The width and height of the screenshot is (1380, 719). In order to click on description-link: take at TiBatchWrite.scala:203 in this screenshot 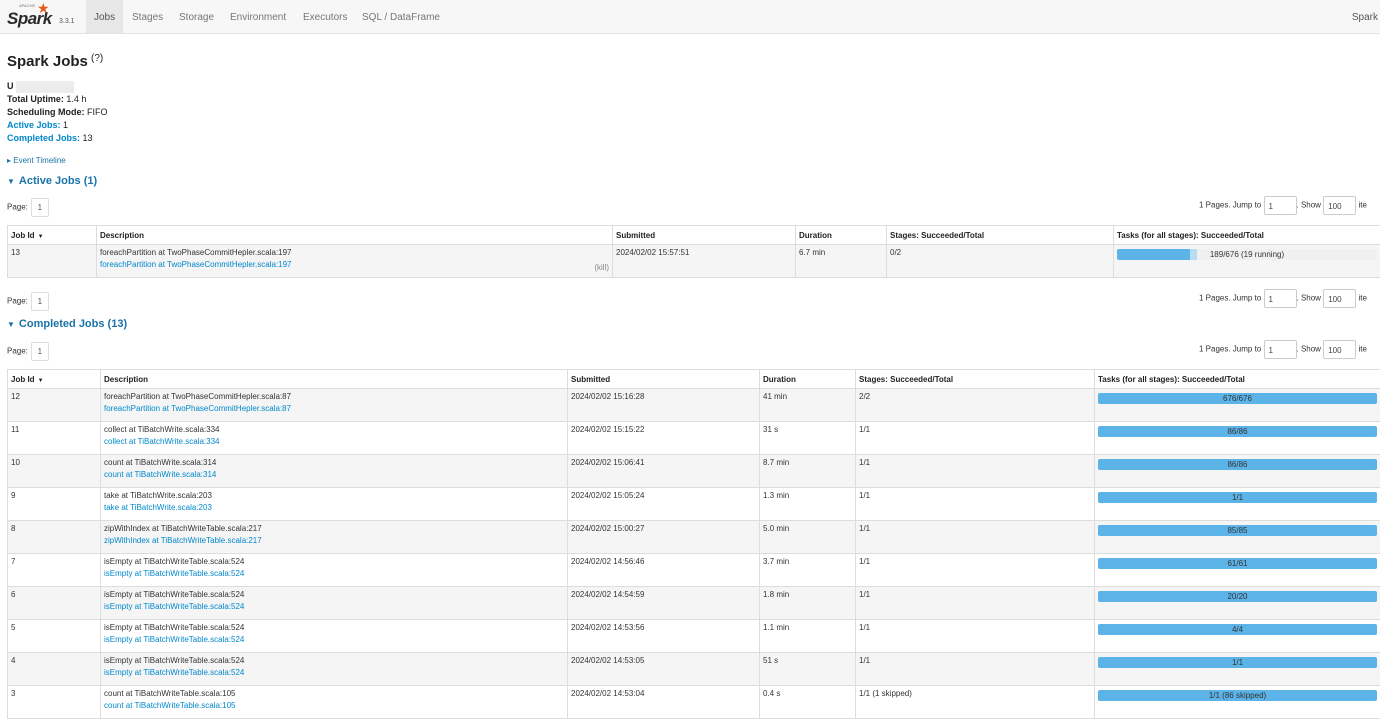, I will do `click(334, 507)`.